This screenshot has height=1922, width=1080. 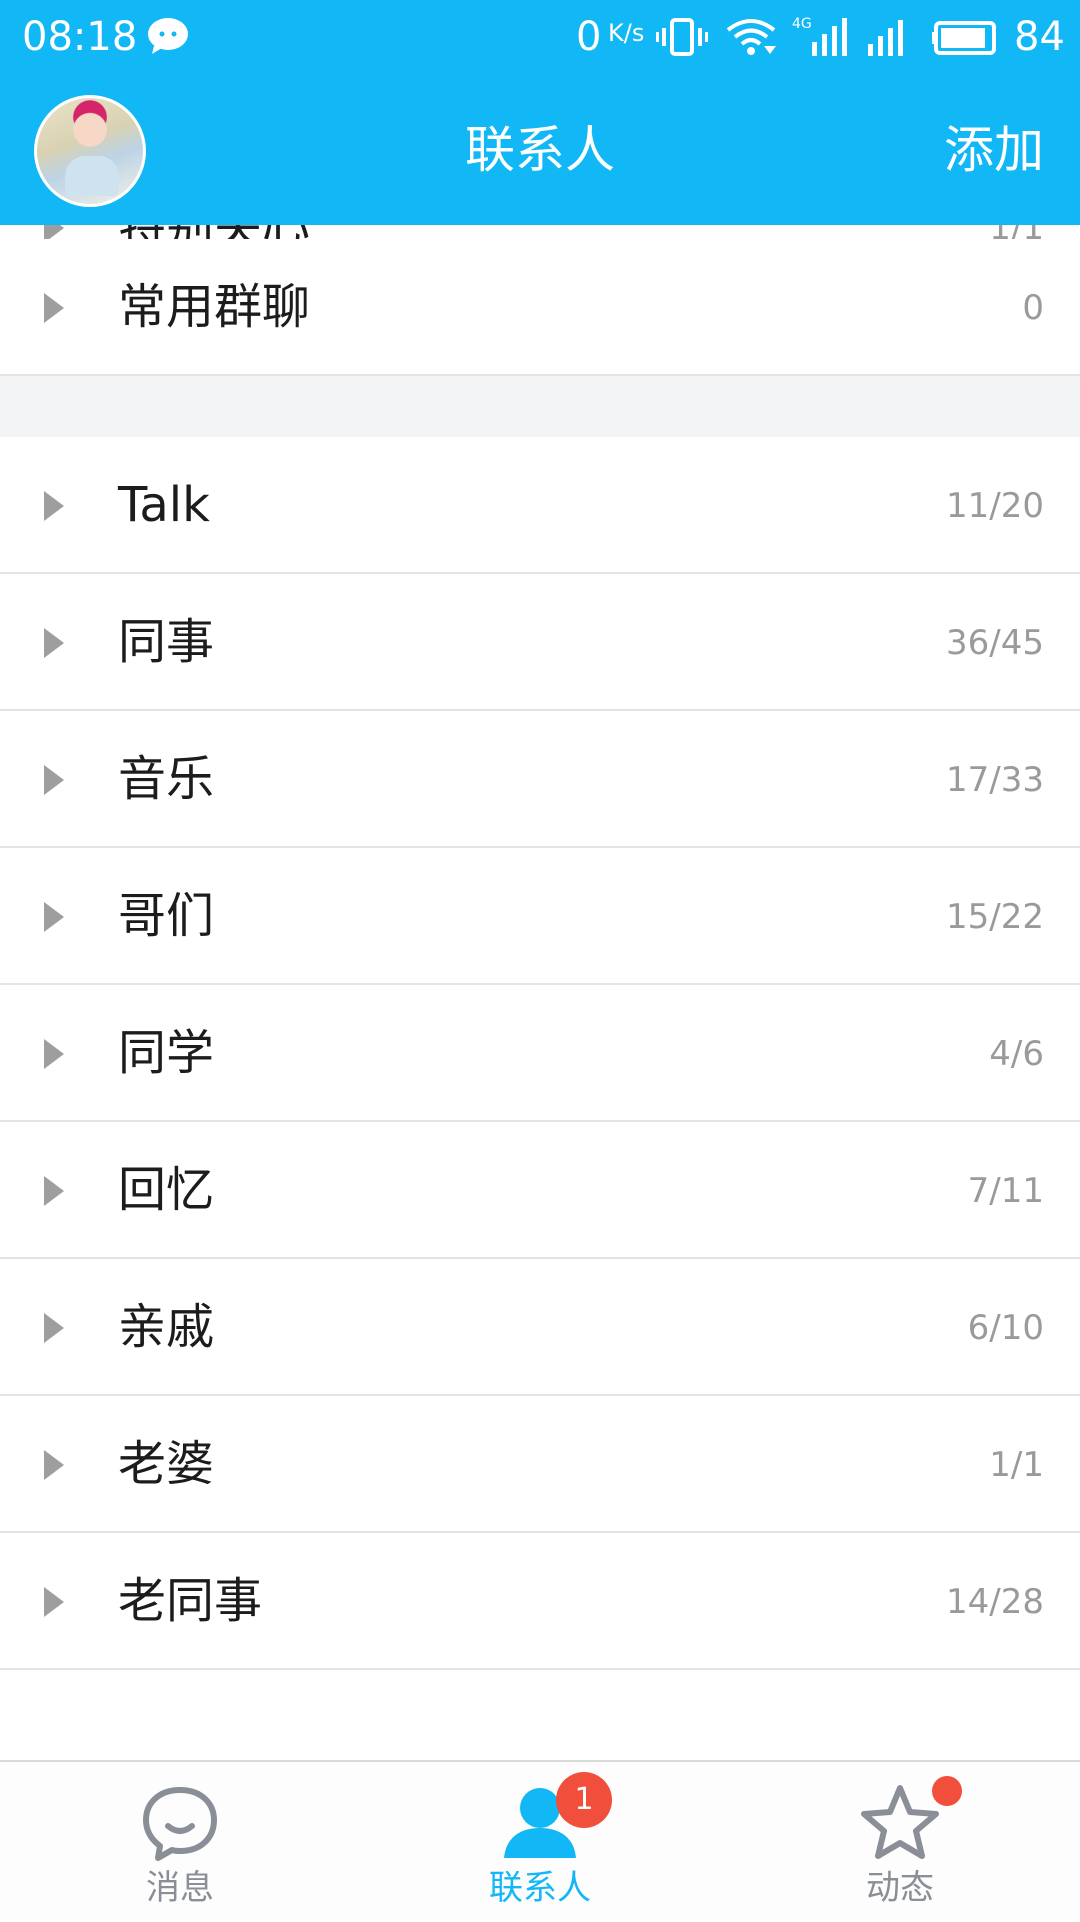 What do you see at coordinates (751, 37) in the screenshot?
I see `wifi-icon` at bounding box center [751, 37].